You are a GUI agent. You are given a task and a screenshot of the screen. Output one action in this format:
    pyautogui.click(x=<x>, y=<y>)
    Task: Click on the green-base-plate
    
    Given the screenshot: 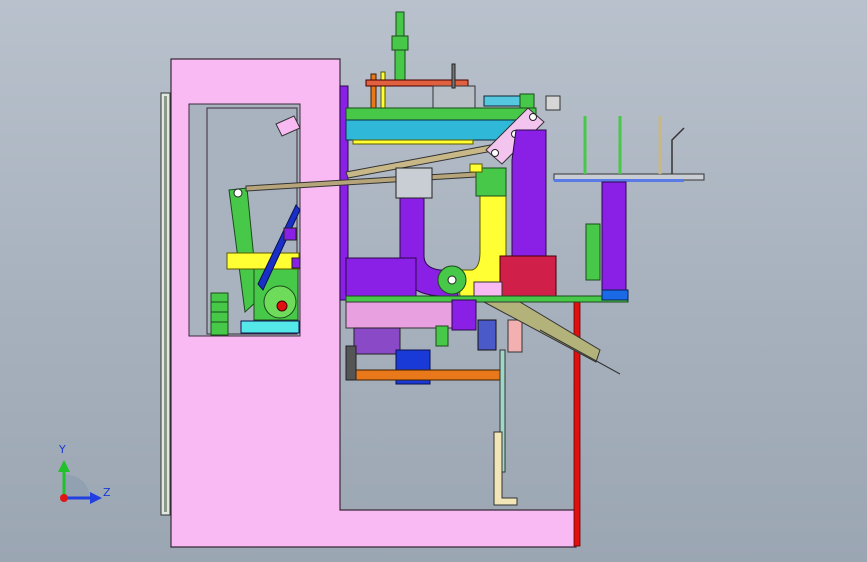 What is the action you would take?
    pyautogui.click(x=487, y=299)
    